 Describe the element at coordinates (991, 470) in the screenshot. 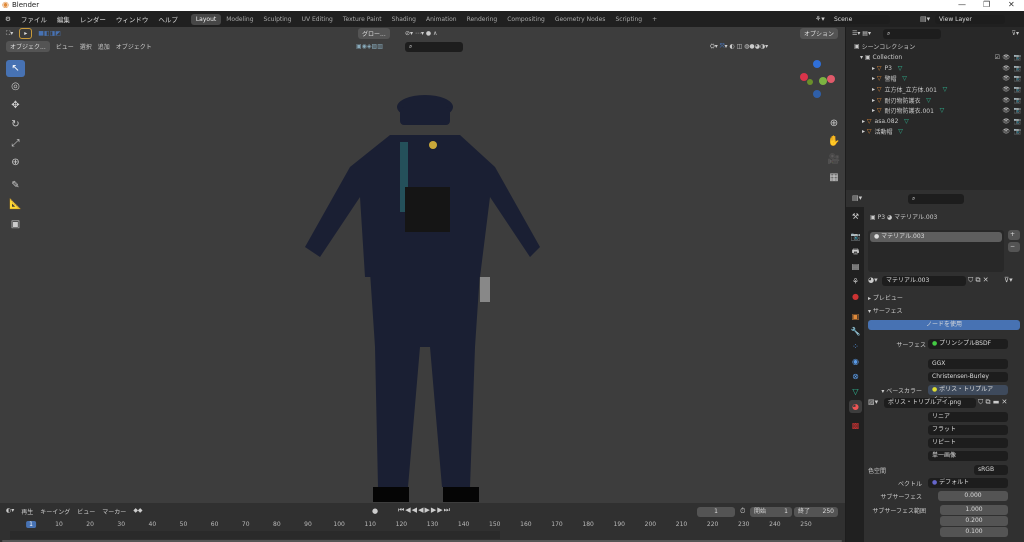

I see `colorspace-dropdown: sRGB` at that location.